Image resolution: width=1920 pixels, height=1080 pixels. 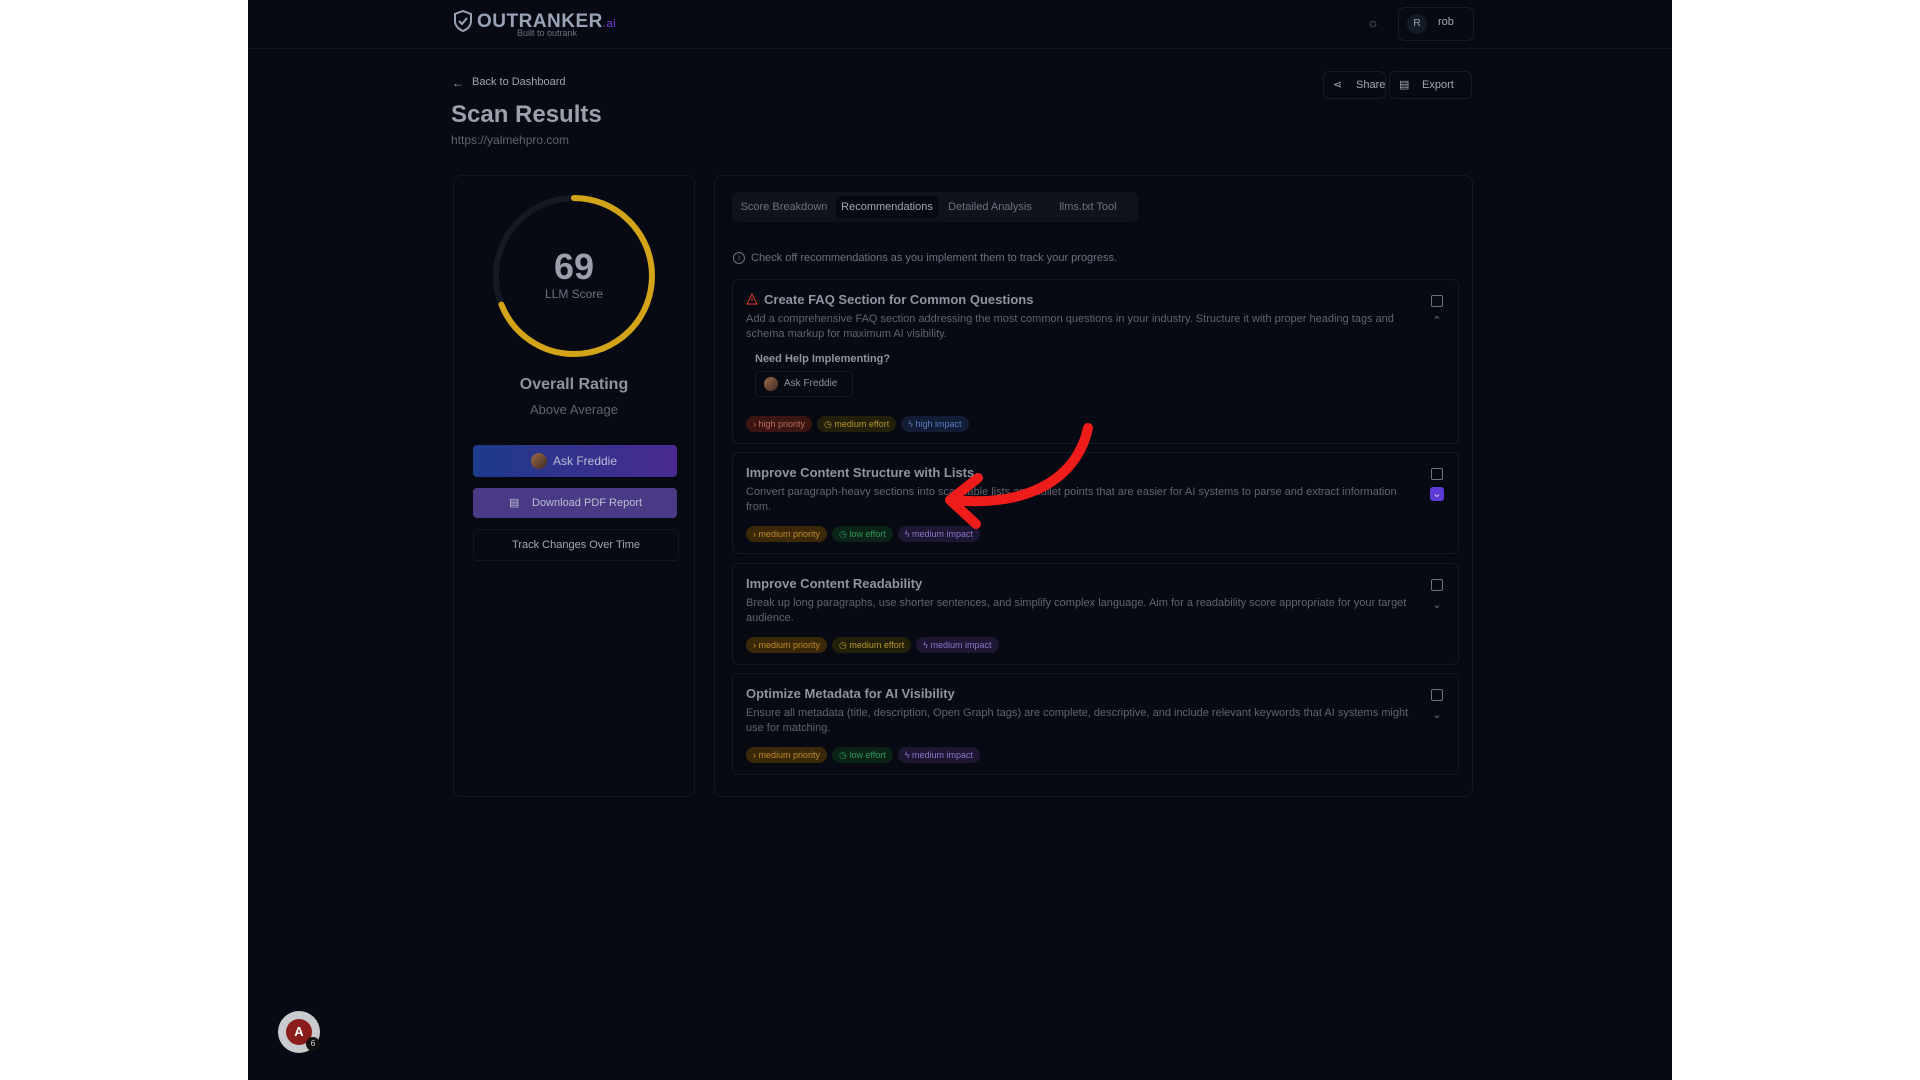 I want to click on export-button: ▤ Export, so click(x=1430, y=85).